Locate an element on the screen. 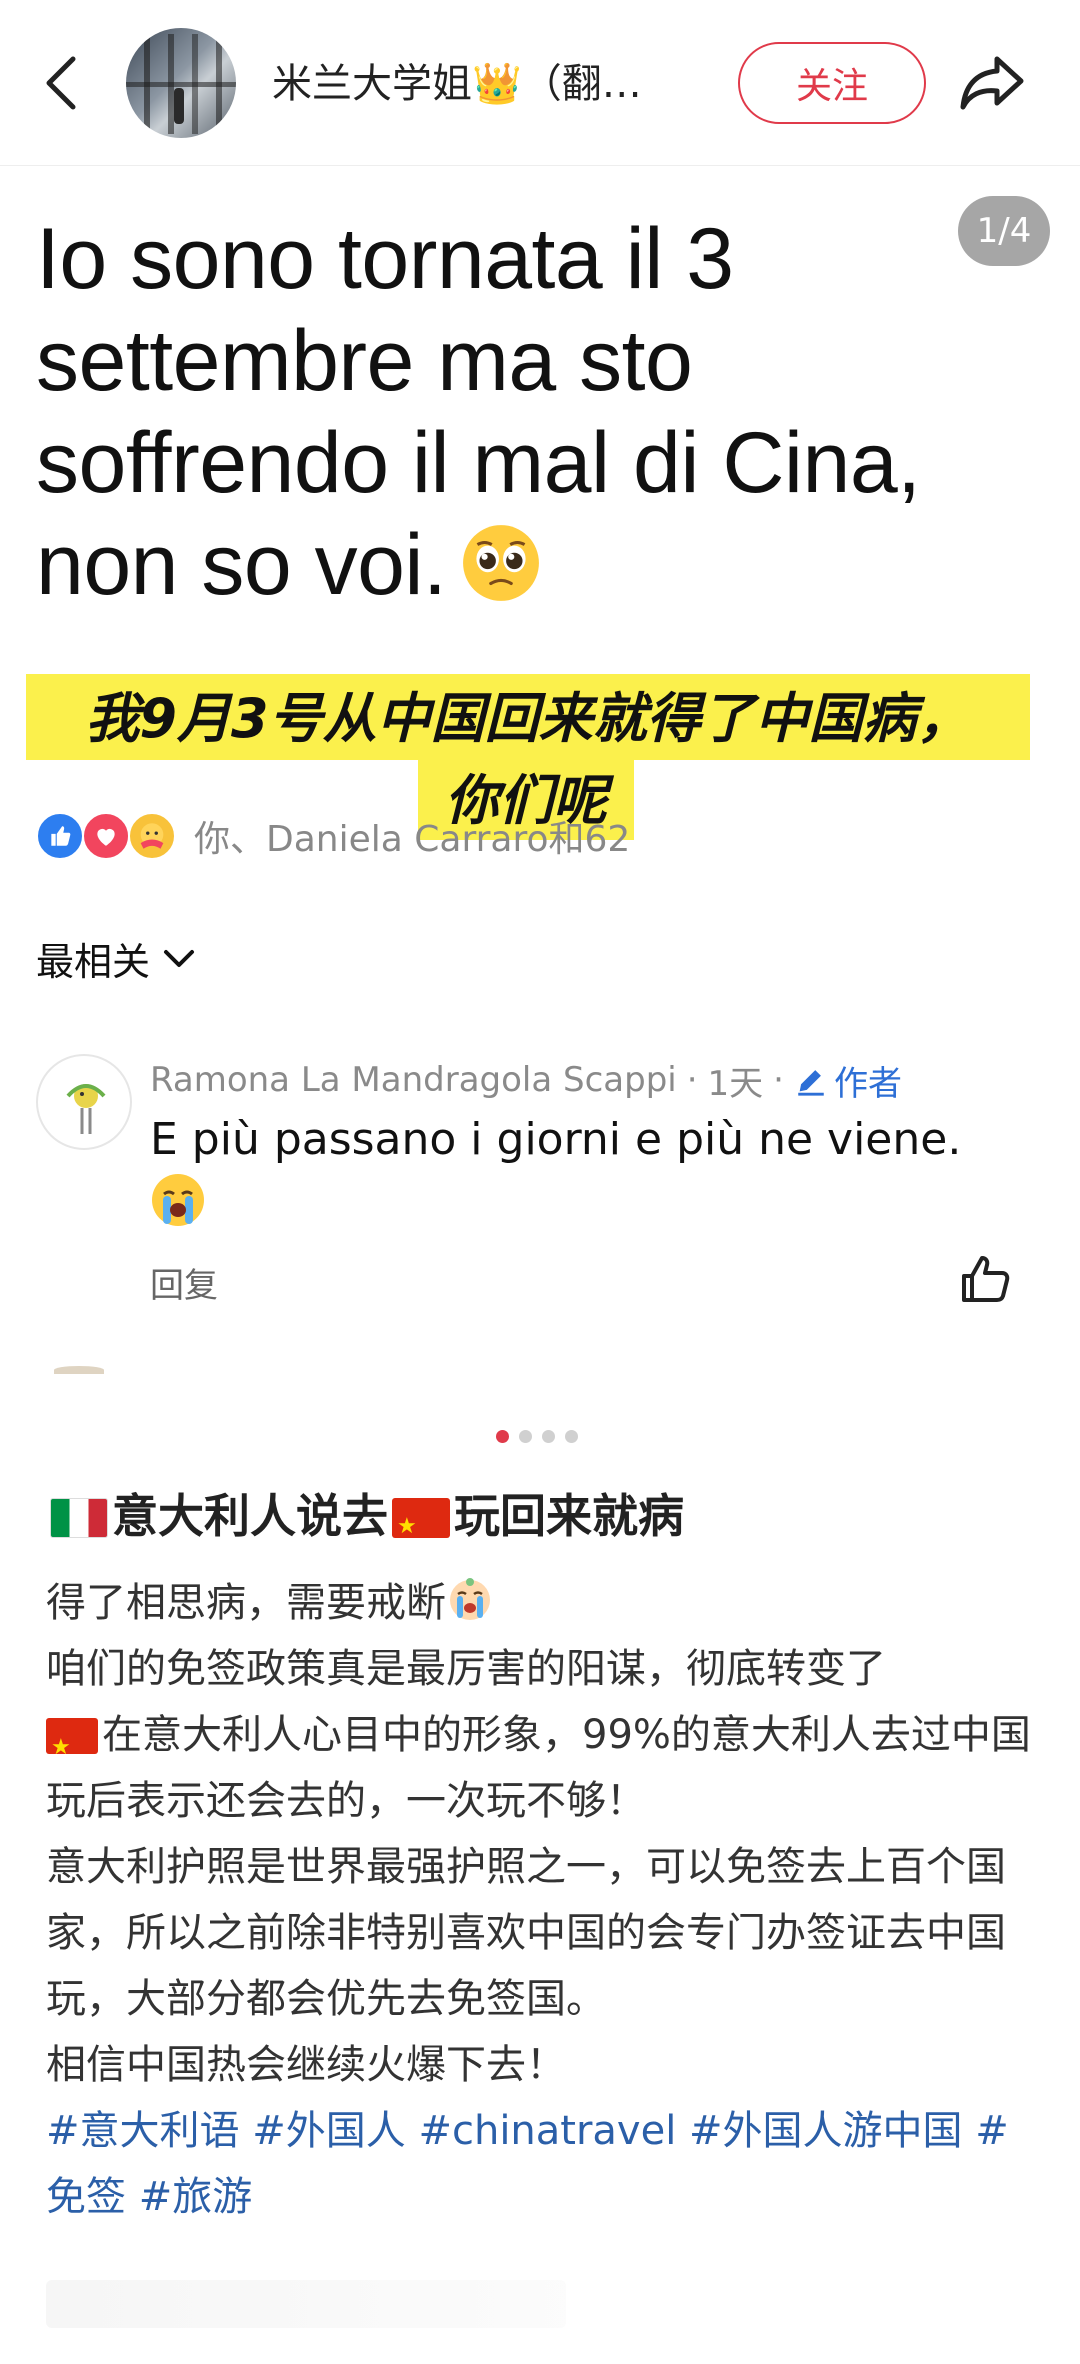  reactions-row is located at coordinates (106, 836).